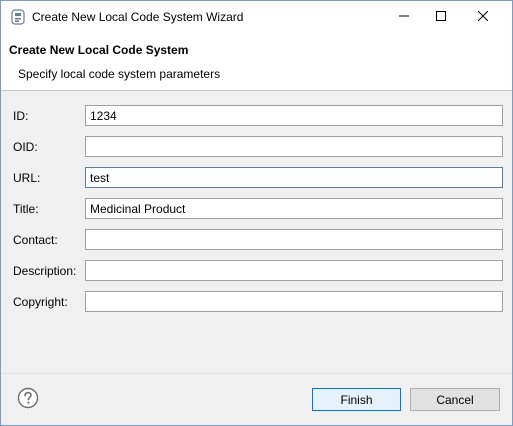 Image resolution: width=513 pixels, height=426 pixels. I want to click on url-field, so click(294, 177).